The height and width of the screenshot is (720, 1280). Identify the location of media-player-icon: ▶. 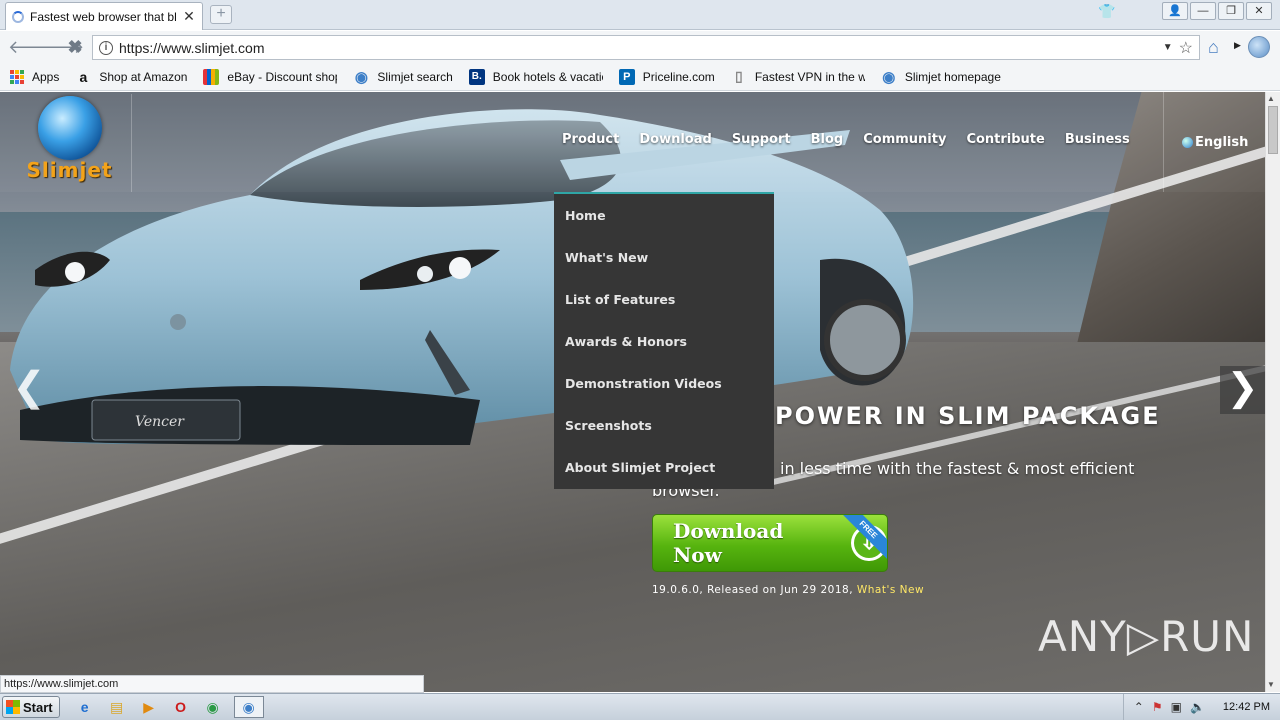
(149, 707).